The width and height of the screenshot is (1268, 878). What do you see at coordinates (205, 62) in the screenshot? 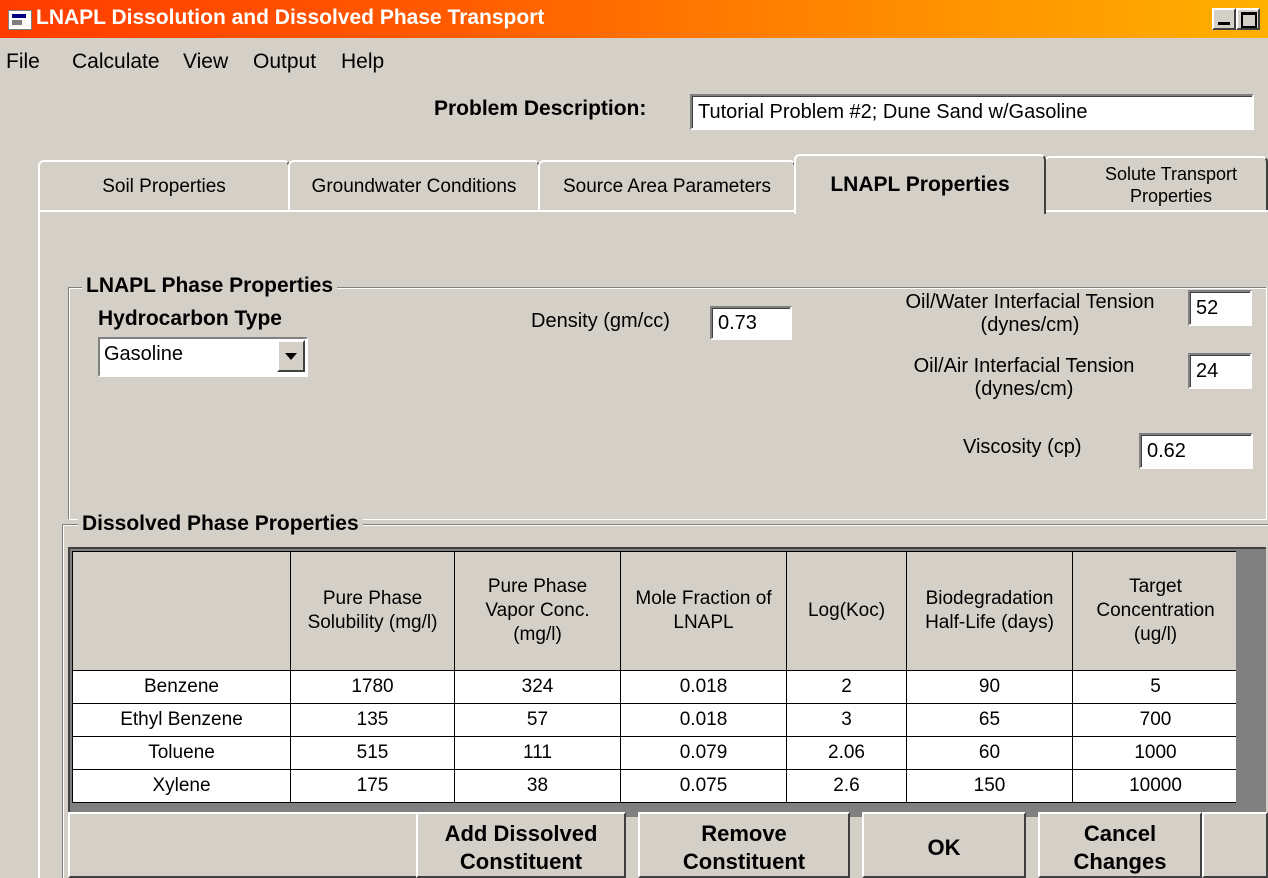
I see `menu-view: View` at bounding box center [205, 62].